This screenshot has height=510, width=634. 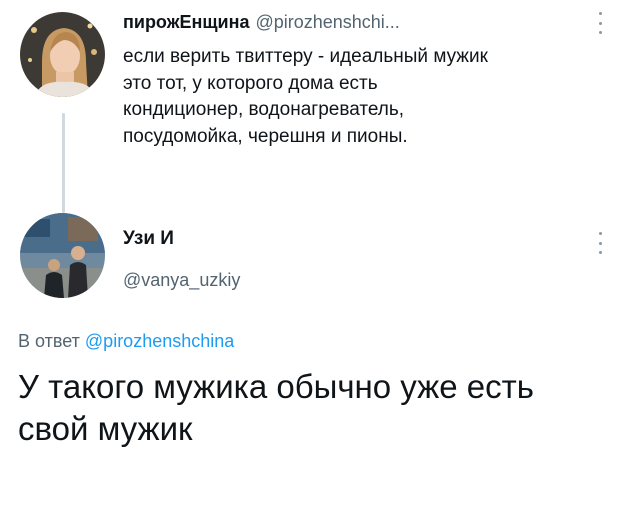 What do you see at coordinates (276, 386) in the screenshot?
I see `reply-tweet-line: У такого мужика обычно уже есть` at bounding box center [276, 386].